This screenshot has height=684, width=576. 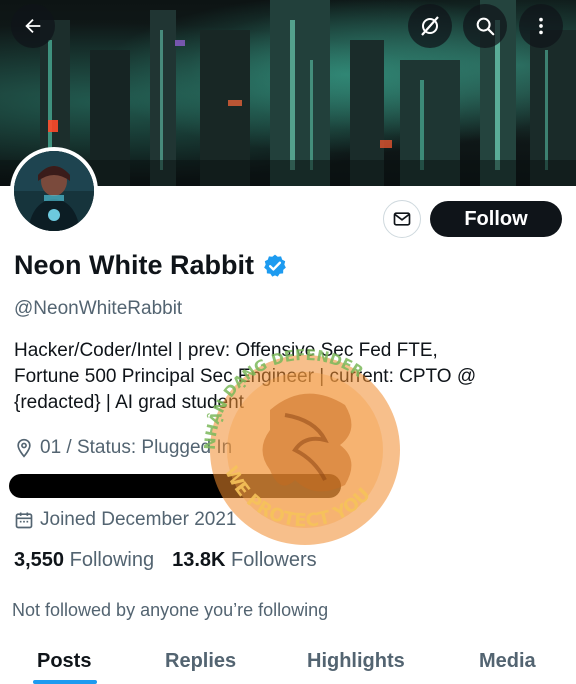 I want to click on name-row: Neon White Rabbit, so click(x=151, y=265).